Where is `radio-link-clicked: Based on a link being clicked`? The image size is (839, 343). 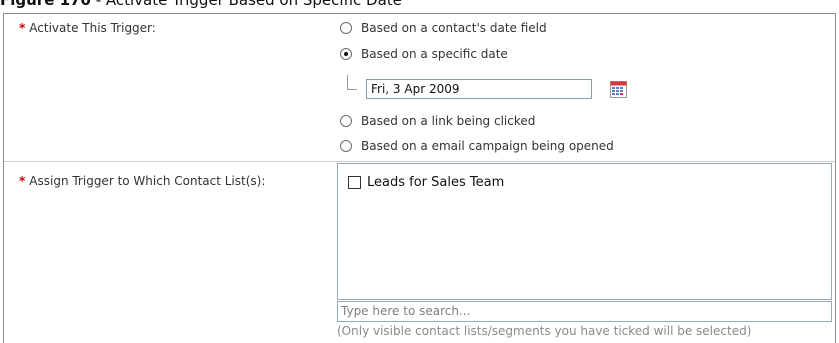 radio-link-clicked: Based on a link being clicked is located at coordinates (437, 121).